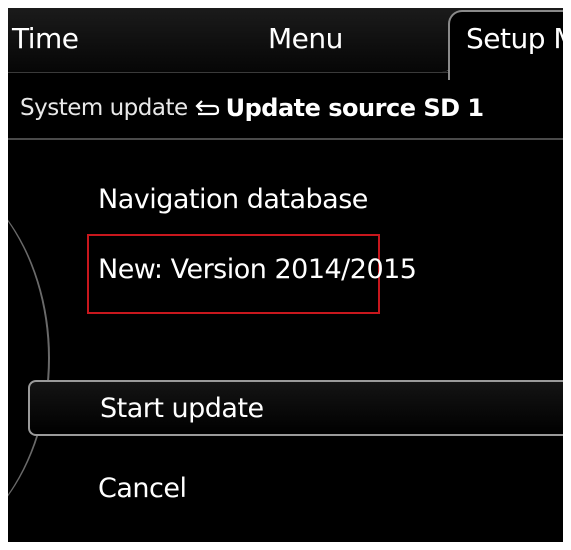 The width and height of the screenshot is (571, 550). Describe the element at coordinates (295, 488) in the screenshot. I see `cancel-button: Cancel` at that location.